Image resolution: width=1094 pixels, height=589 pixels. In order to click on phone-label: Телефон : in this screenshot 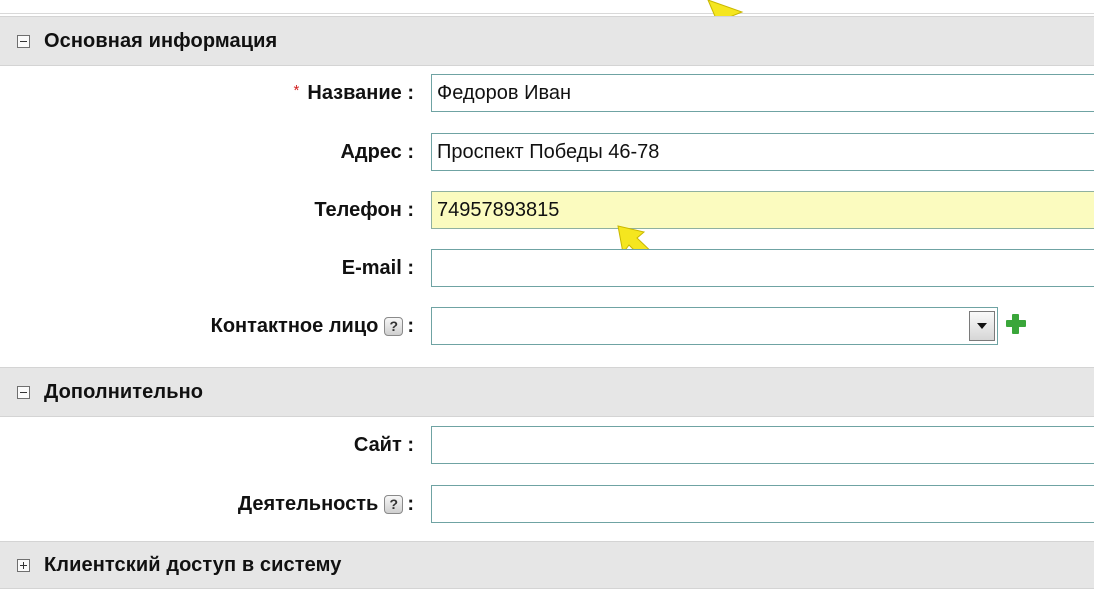, I will do `click(364, 210)`.